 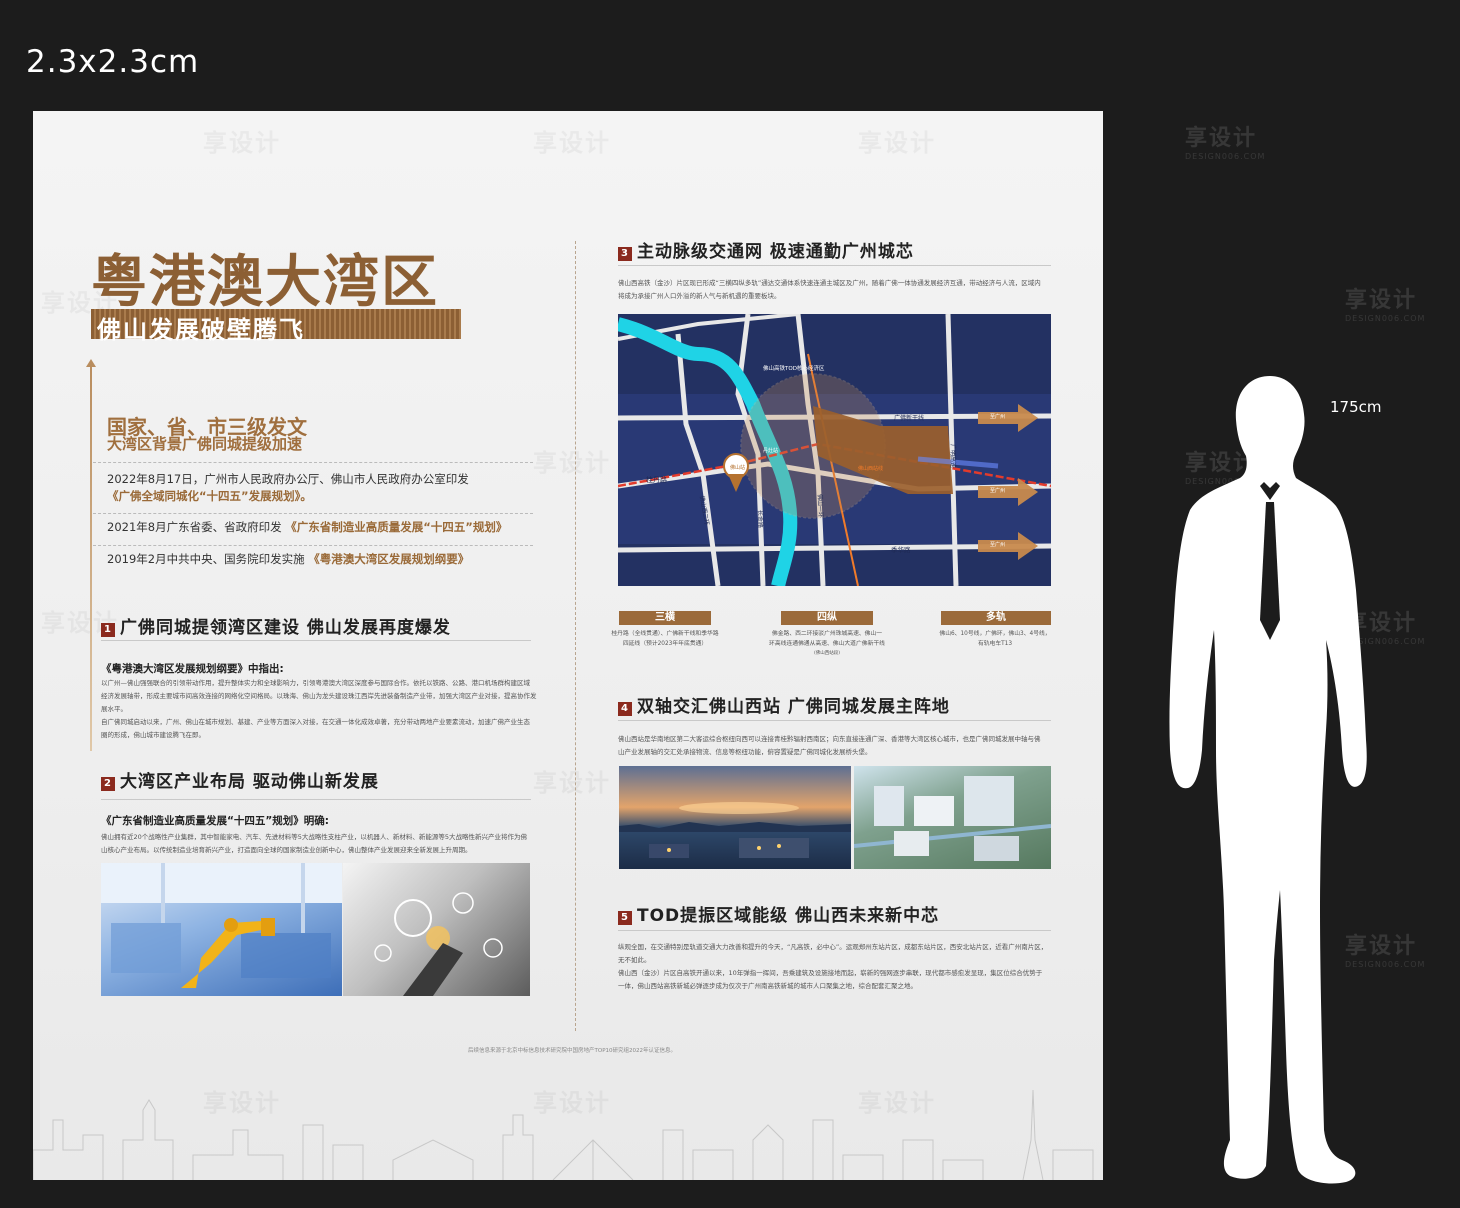 I want to click on section-2-lead: 《广东省制造业高质量发展“十四五”规划》明确:, so click(x=215, y=821).